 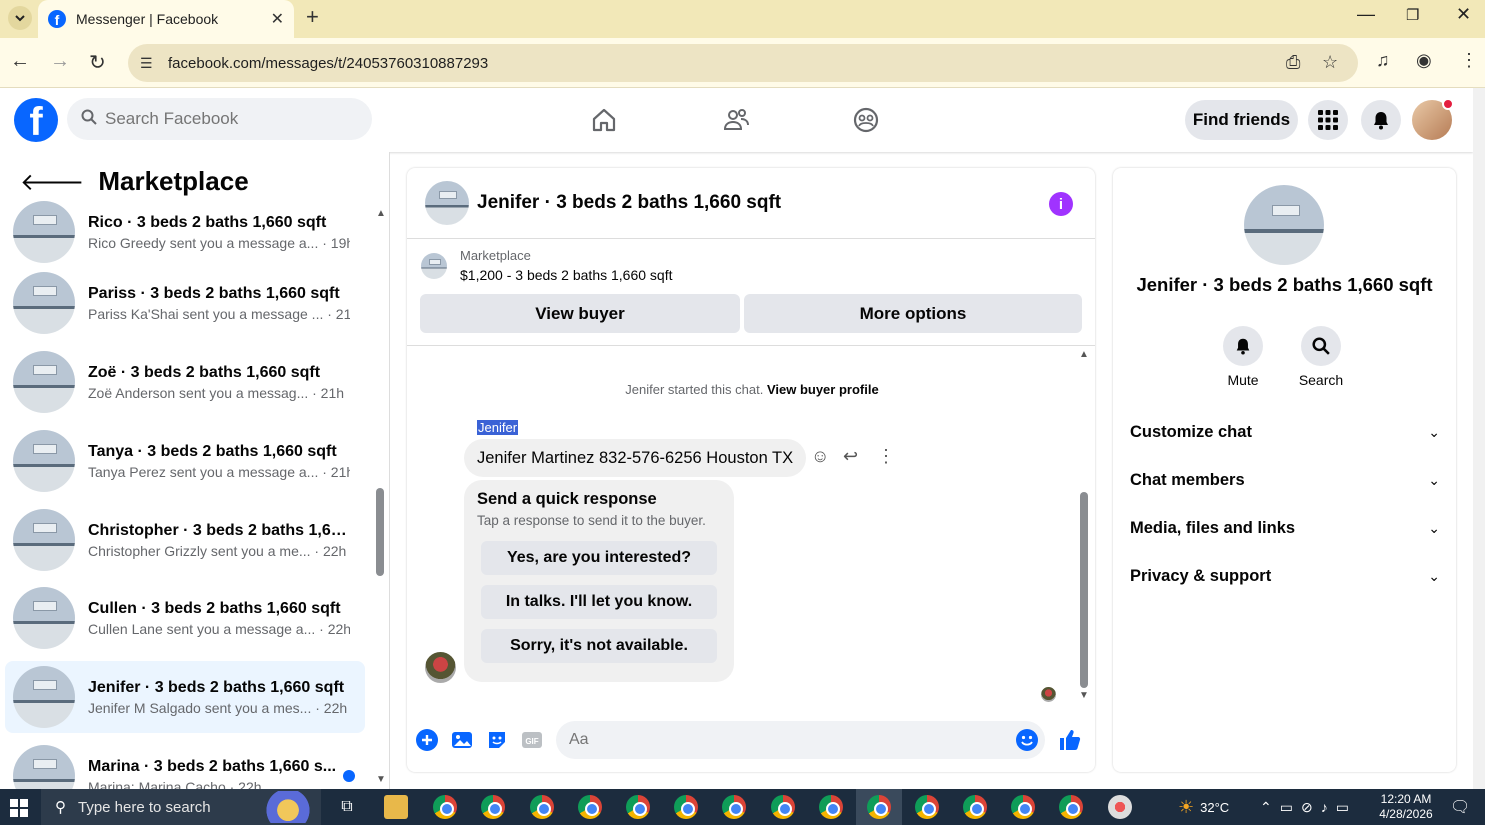 I want to click on gif-icon: GIF, so click(x=532, y=740).